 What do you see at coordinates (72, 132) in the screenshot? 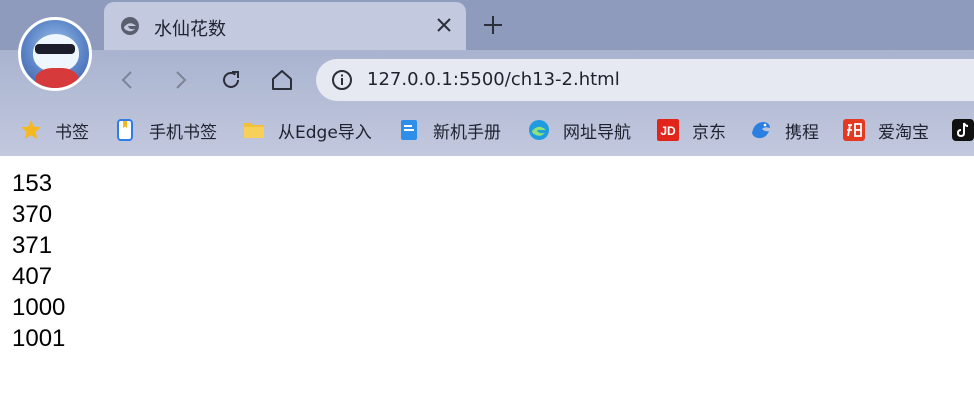
I see `bookmark-label: 书签` at bounding box center [72, 132].